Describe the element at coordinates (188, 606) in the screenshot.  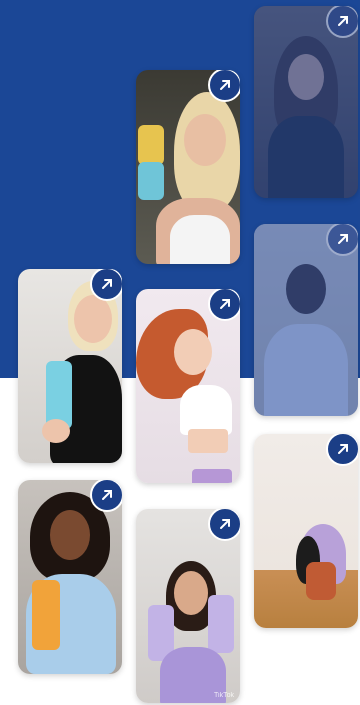
I see `video-card: TikTok` at that location.